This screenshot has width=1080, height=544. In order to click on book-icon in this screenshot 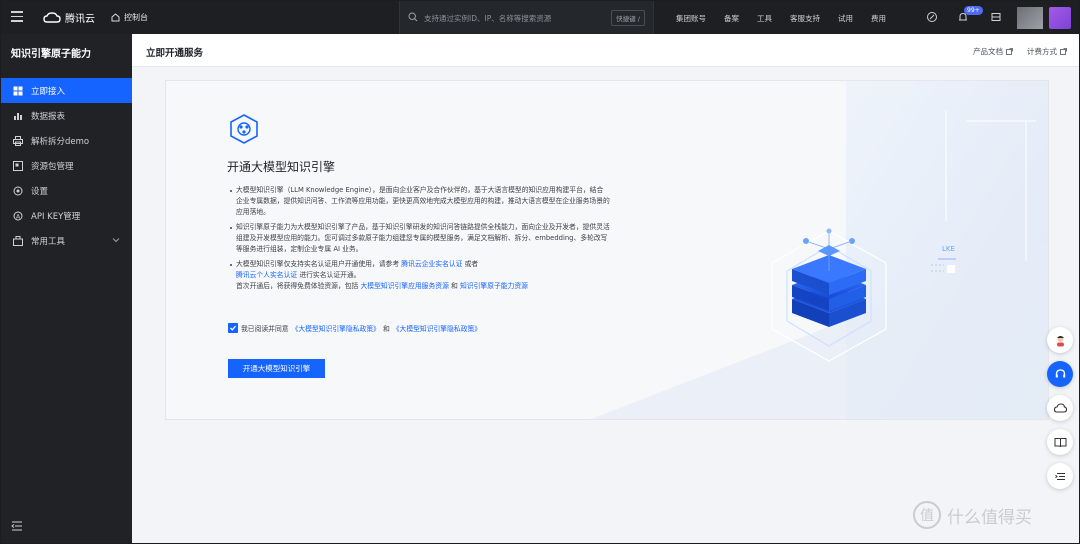, I will do `click(1060, 442)`.